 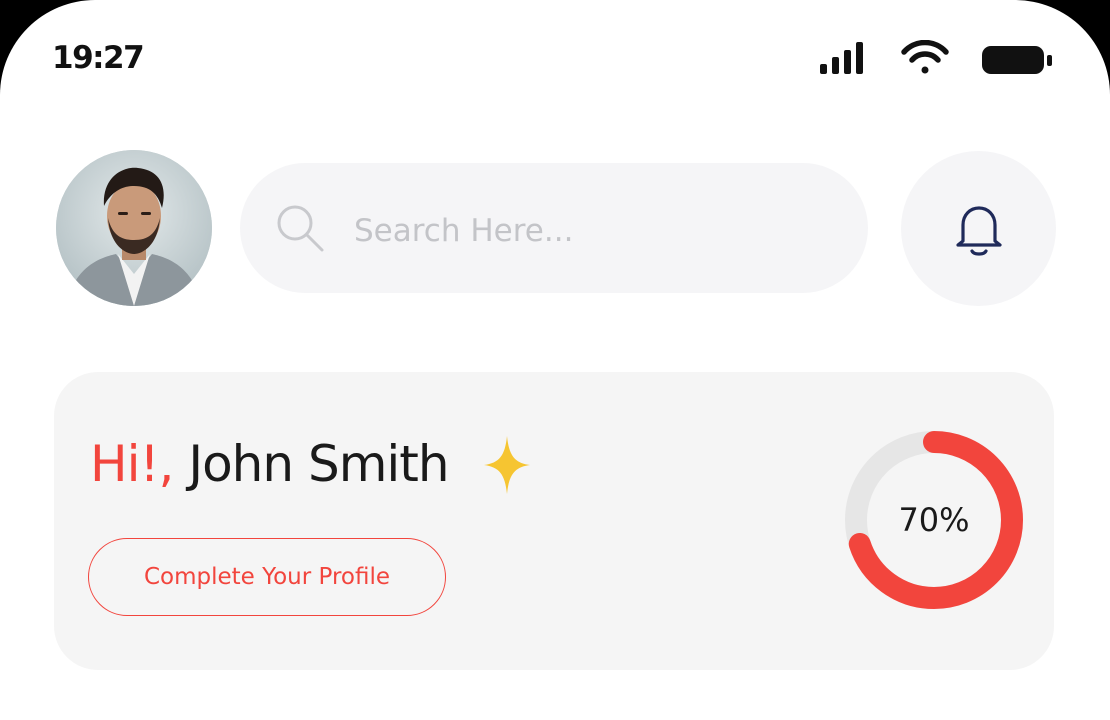 I want to click on status-time: 19:27, so click(x=98, y=58).